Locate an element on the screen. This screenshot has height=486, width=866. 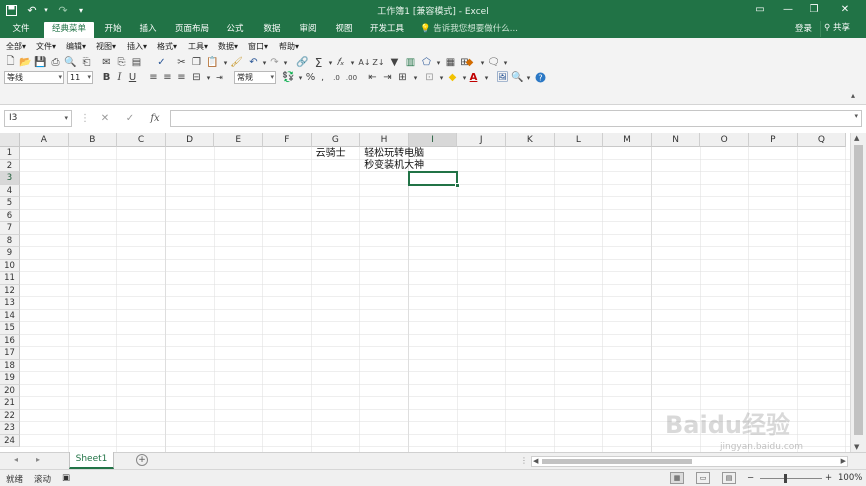
print-icon: ⎙ is located at coordinates (55, 62).